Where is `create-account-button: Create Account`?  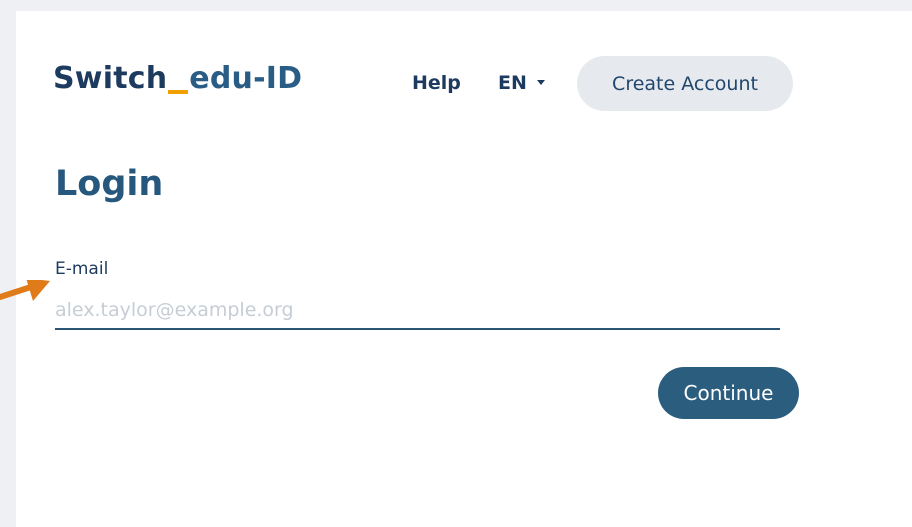 create-account-button: Create Account is located at coordinates (685, 83).